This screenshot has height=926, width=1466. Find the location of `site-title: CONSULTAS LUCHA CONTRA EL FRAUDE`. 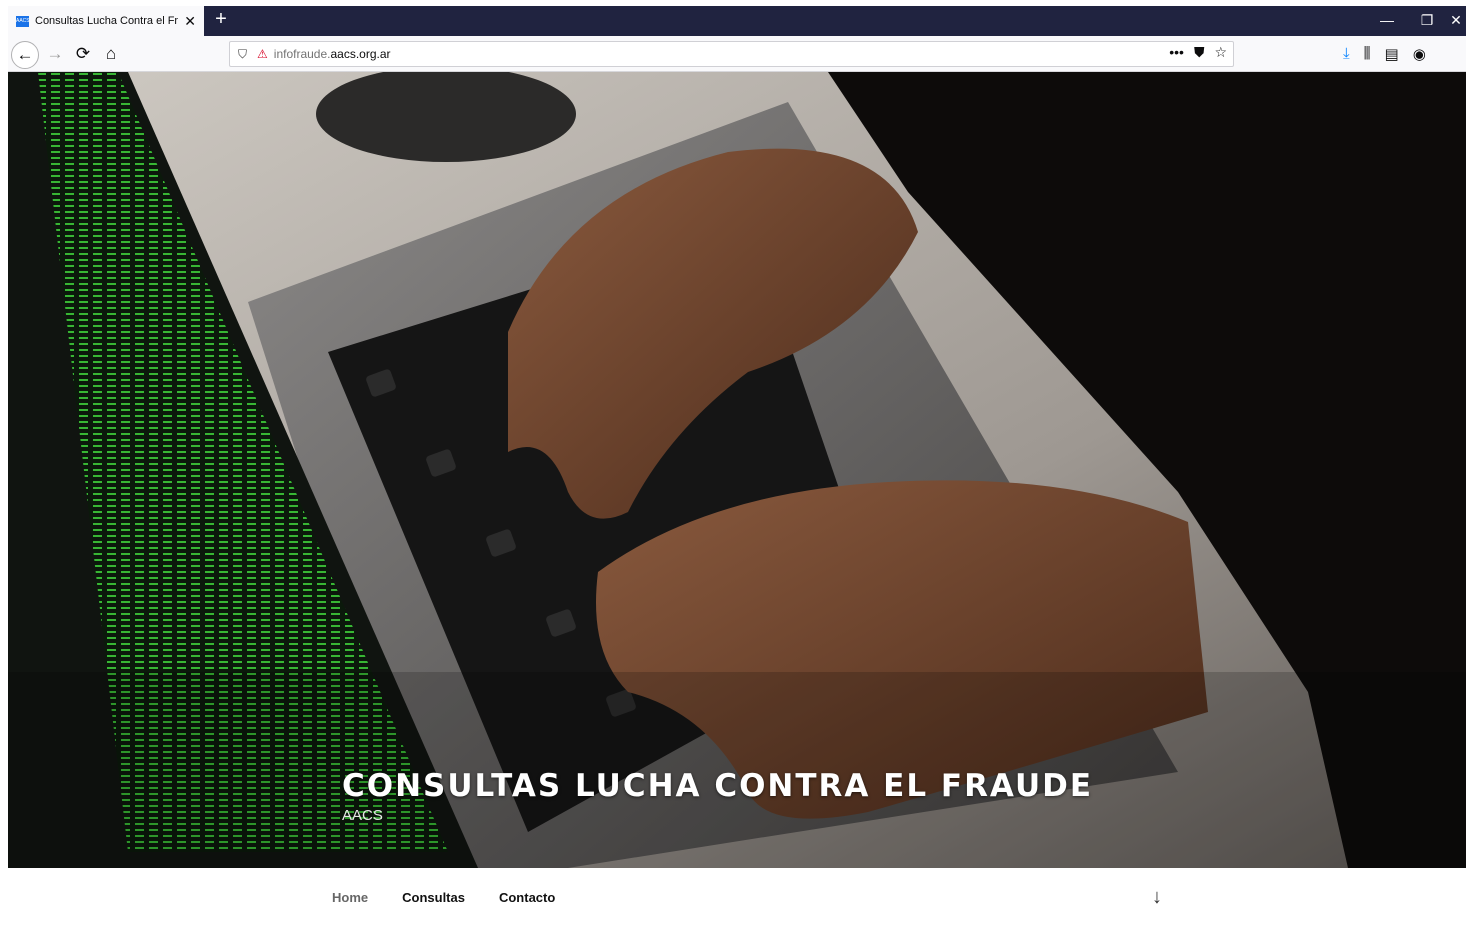

site-title: CONSULTAS LUCHA CONTRA EL FRAUDE is located at coordinates (717, 786).